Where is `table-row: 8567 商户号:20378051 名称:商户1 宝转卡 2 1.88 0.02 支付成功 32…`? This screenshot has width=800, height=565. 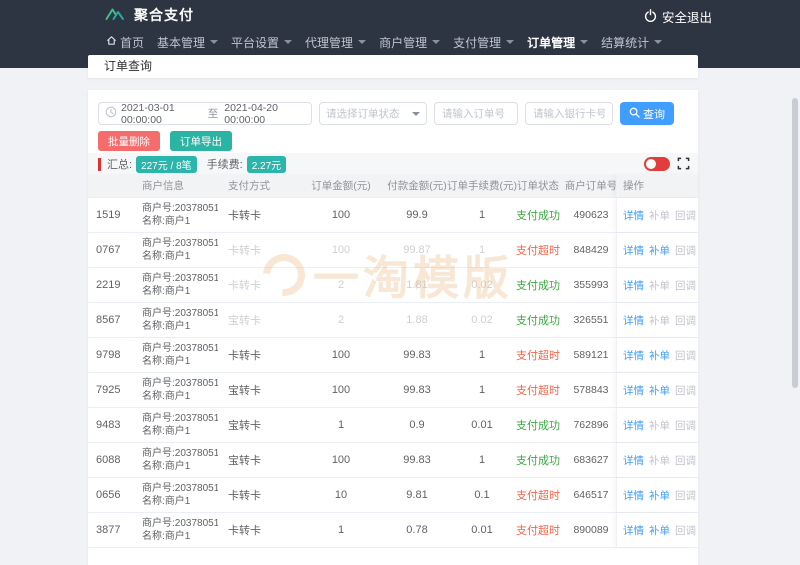
table-row: 8567 商户号:20378051 名称:商户1 宝转卡 2 1.88 0.02 支付成功 32… is located at coordinates (393, 320).